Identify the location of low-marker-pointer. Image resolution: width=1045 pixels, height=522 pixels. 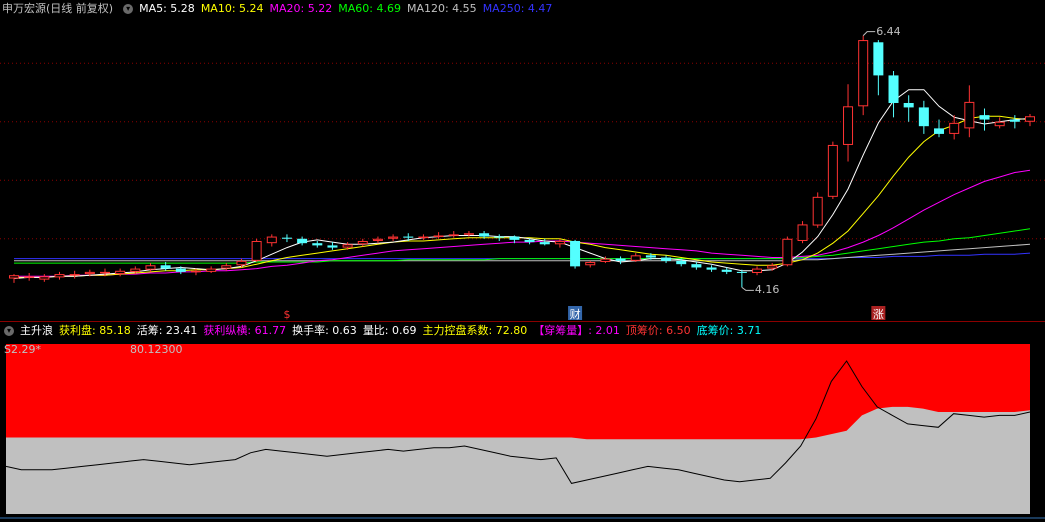
(747, 288).